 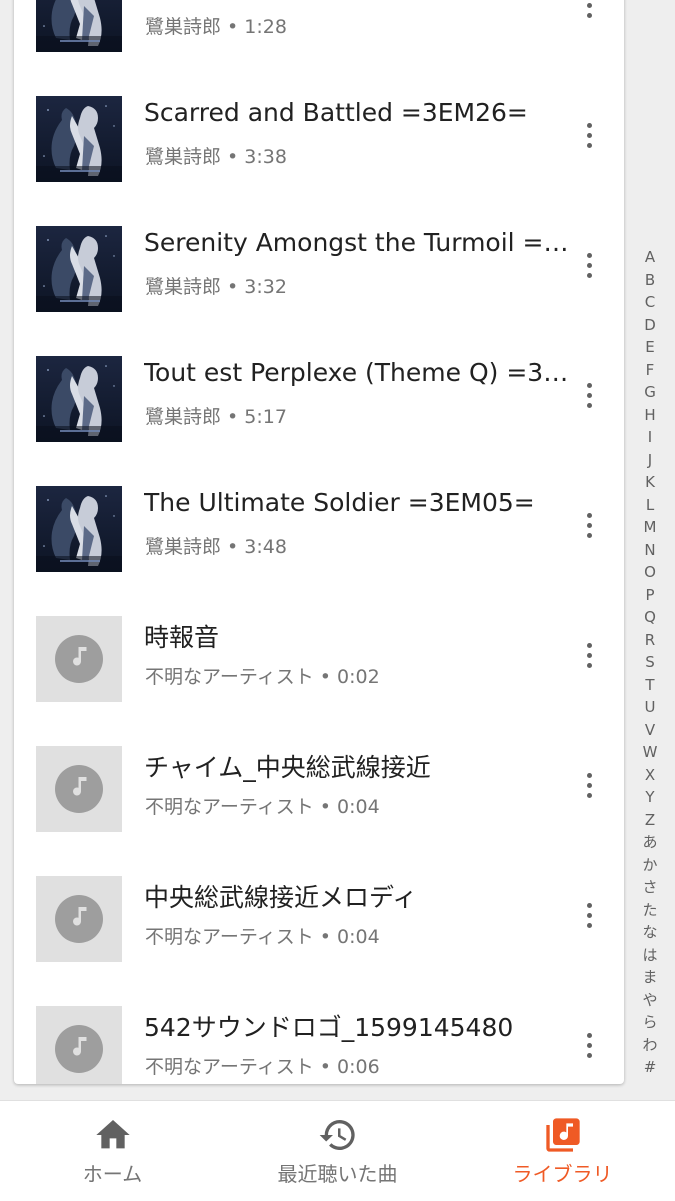 What do you see at coordinates (650, 595) in the screenshot?
I see `index-letter: P` at bounding box center [650, 595].